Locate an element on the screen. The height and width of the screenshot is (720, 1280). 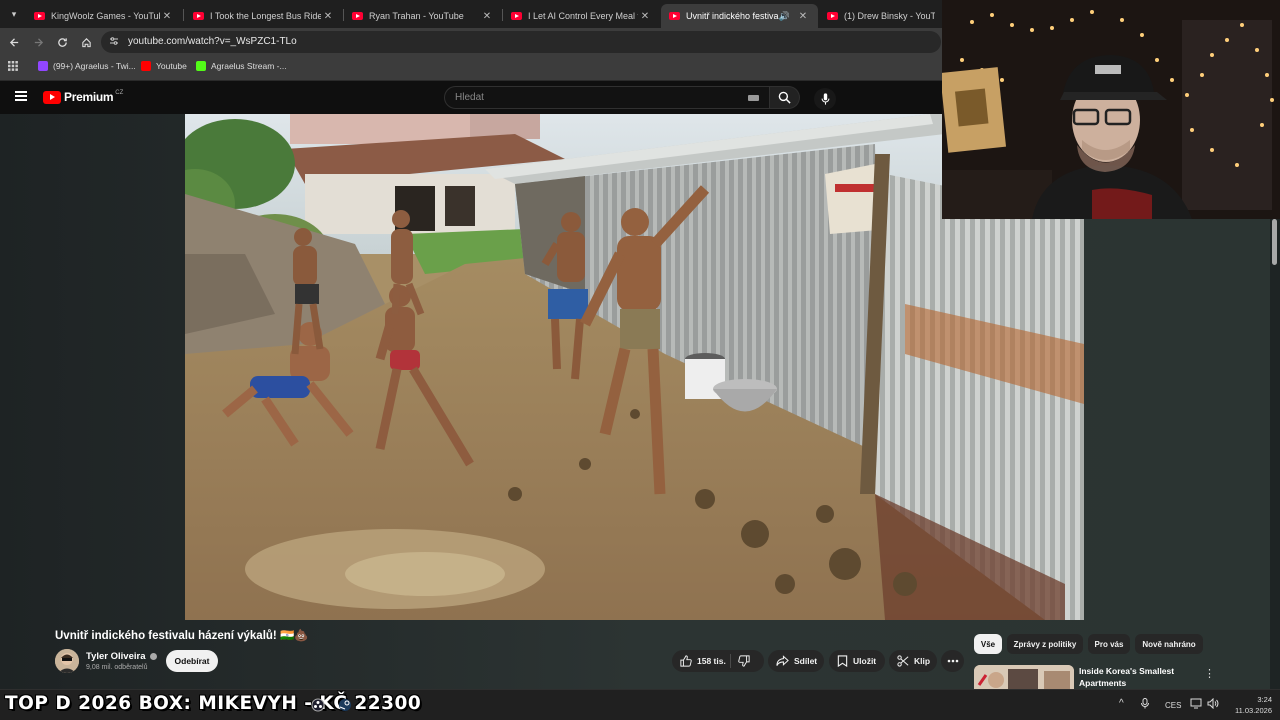
speaker-icon: 🔊 is located at coordinates (784, 16).